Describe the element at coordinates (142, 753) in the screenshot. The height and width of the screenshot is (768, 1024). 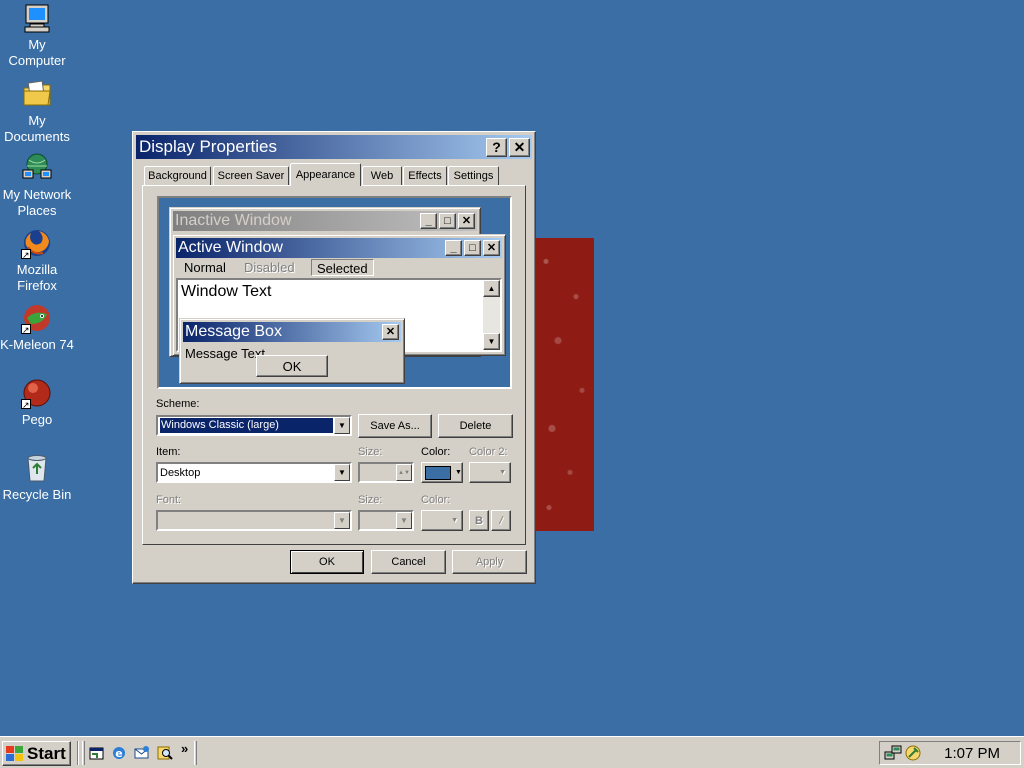
I see `outlook-express-icon` at that location.